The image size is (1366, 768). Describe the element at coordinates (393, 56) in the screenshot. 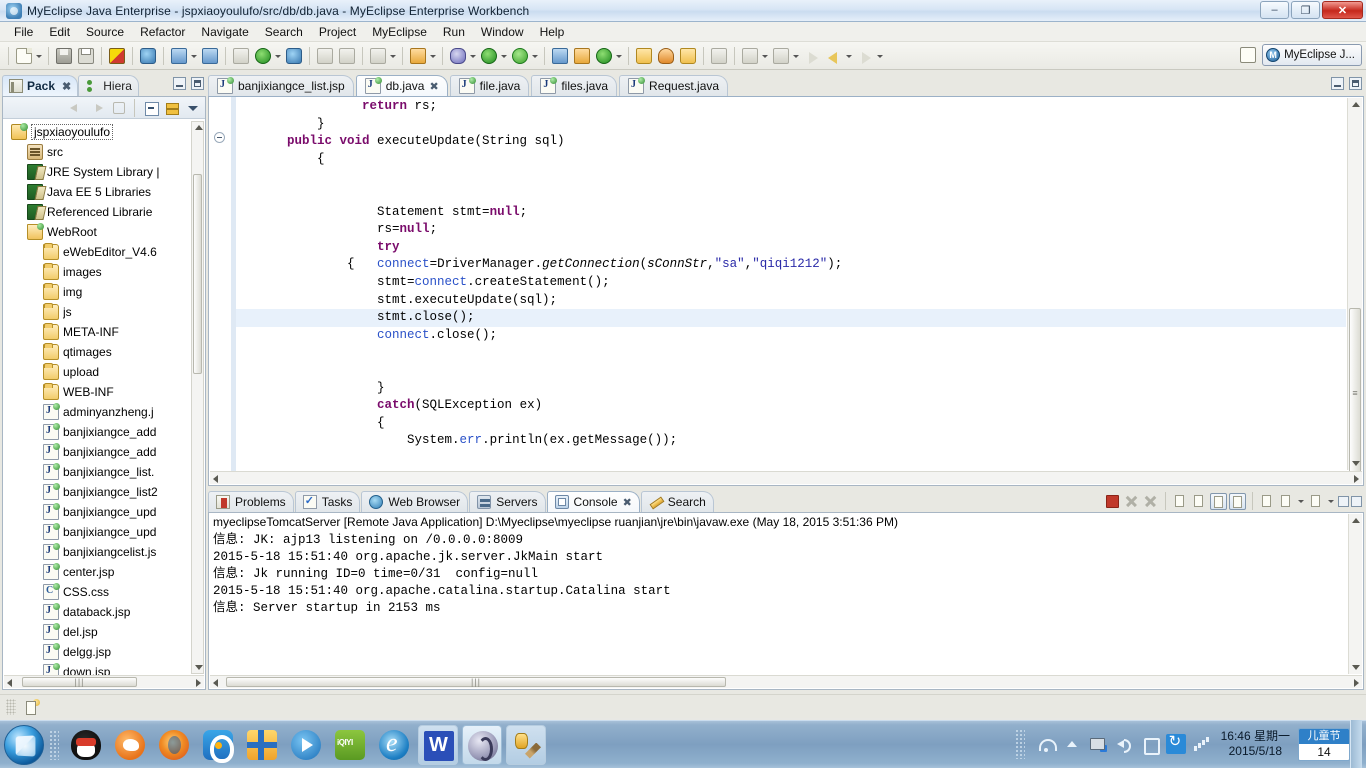

I see `snapshot-dropdown` at that location.